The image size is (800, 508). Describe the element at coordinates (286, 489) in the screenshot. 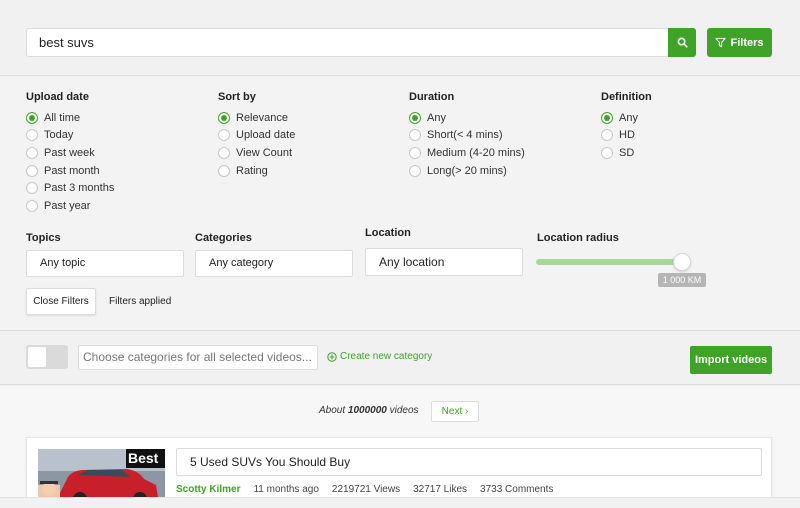

I see `video-age: 11 months ago` at that location.